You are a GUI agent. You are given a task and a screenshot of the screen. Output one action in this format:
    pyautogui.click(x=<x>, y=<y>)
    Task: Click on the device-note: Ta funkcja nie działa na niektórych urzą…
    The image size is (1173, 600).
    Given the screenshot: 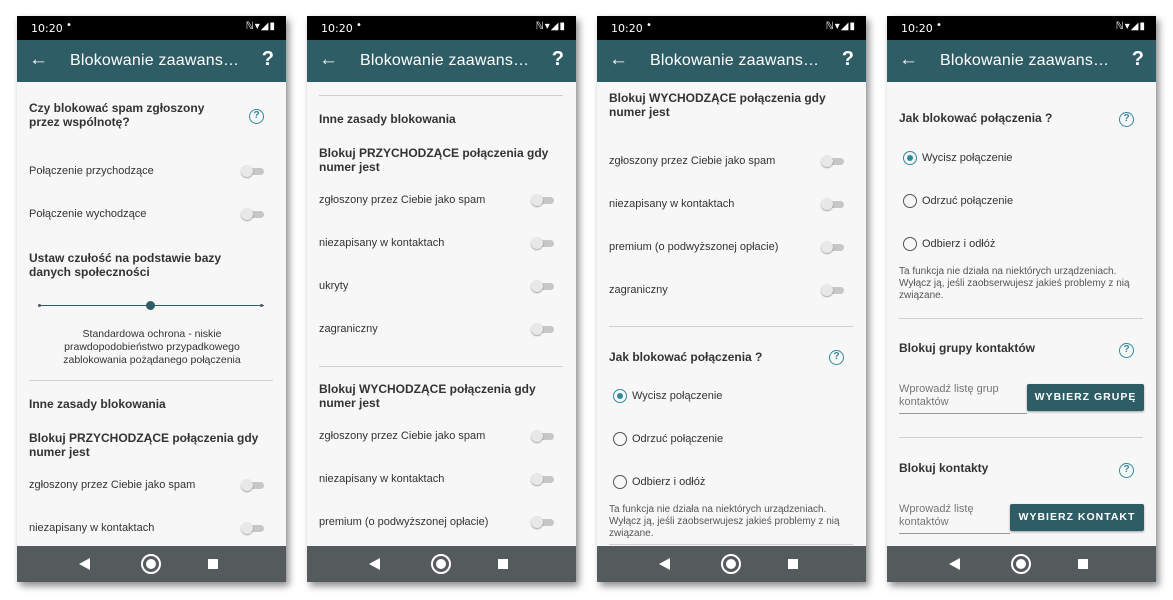 What is the action you would take?
    pyautogui.click(x=724, y=521)
    